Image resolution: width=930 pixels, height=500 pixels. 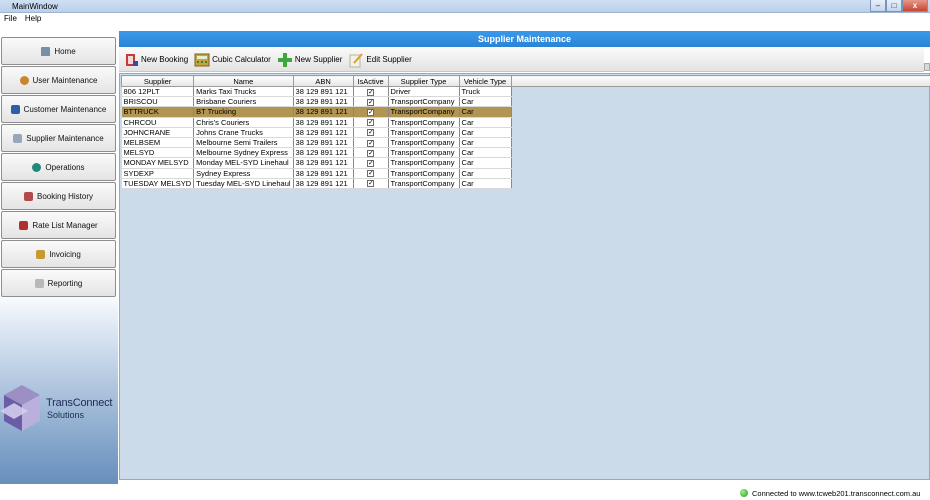 What do you see at coordinates (59, 409) in the screenshot?
I see `company-logo: TransConnect Solutions` at bounding box center [59, 409].